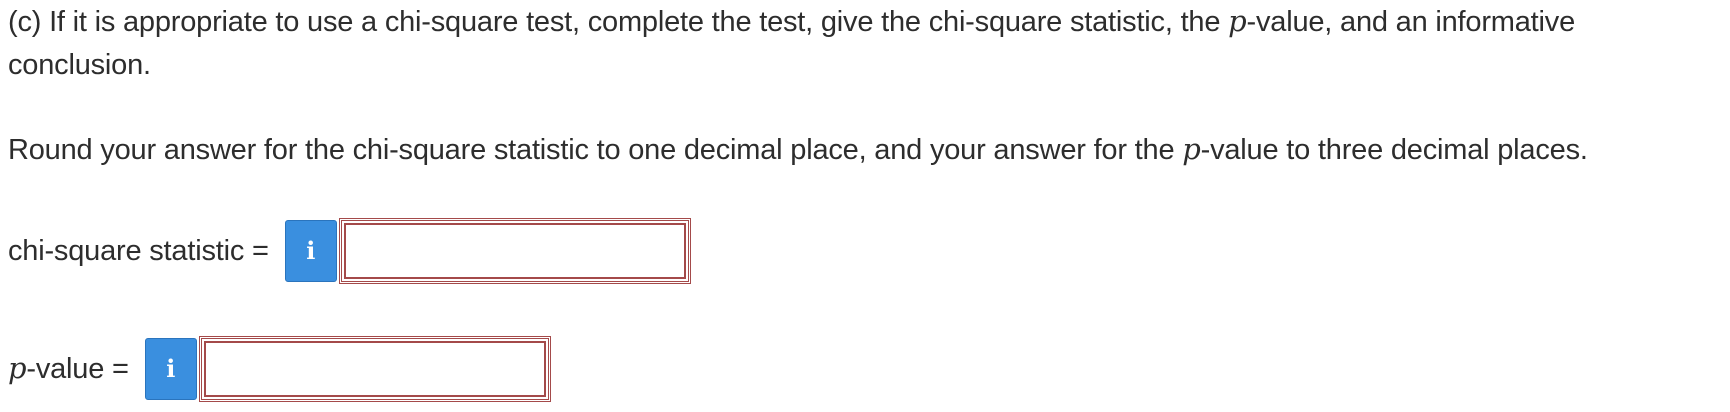 This screenshot has height=412, width=1730. I want to click on p-value-label: p-value =, so click(68, 369).